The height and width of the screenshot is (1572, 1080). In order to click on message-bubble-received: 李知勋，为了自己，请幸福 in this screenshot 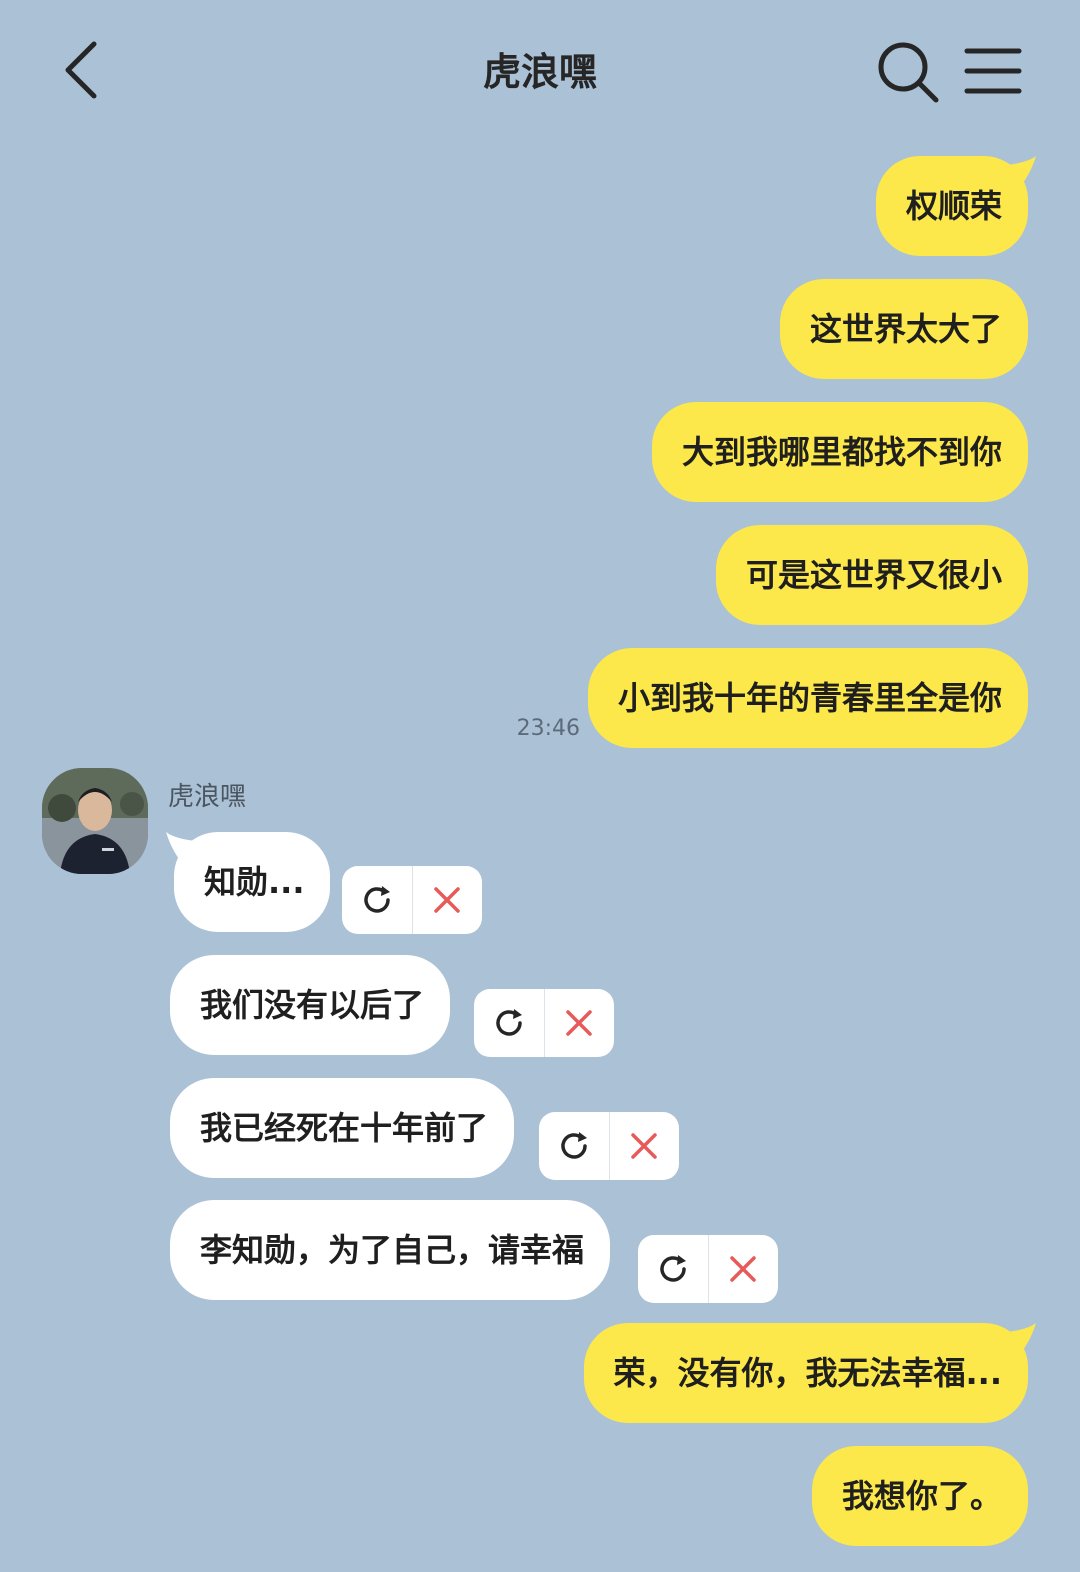, I will do `click(390, 1250)`.